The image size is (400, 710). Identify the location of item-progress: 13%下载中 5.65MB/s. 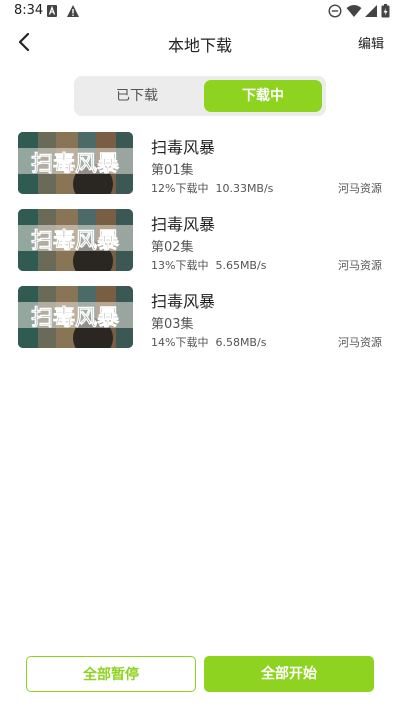
(208, 265).